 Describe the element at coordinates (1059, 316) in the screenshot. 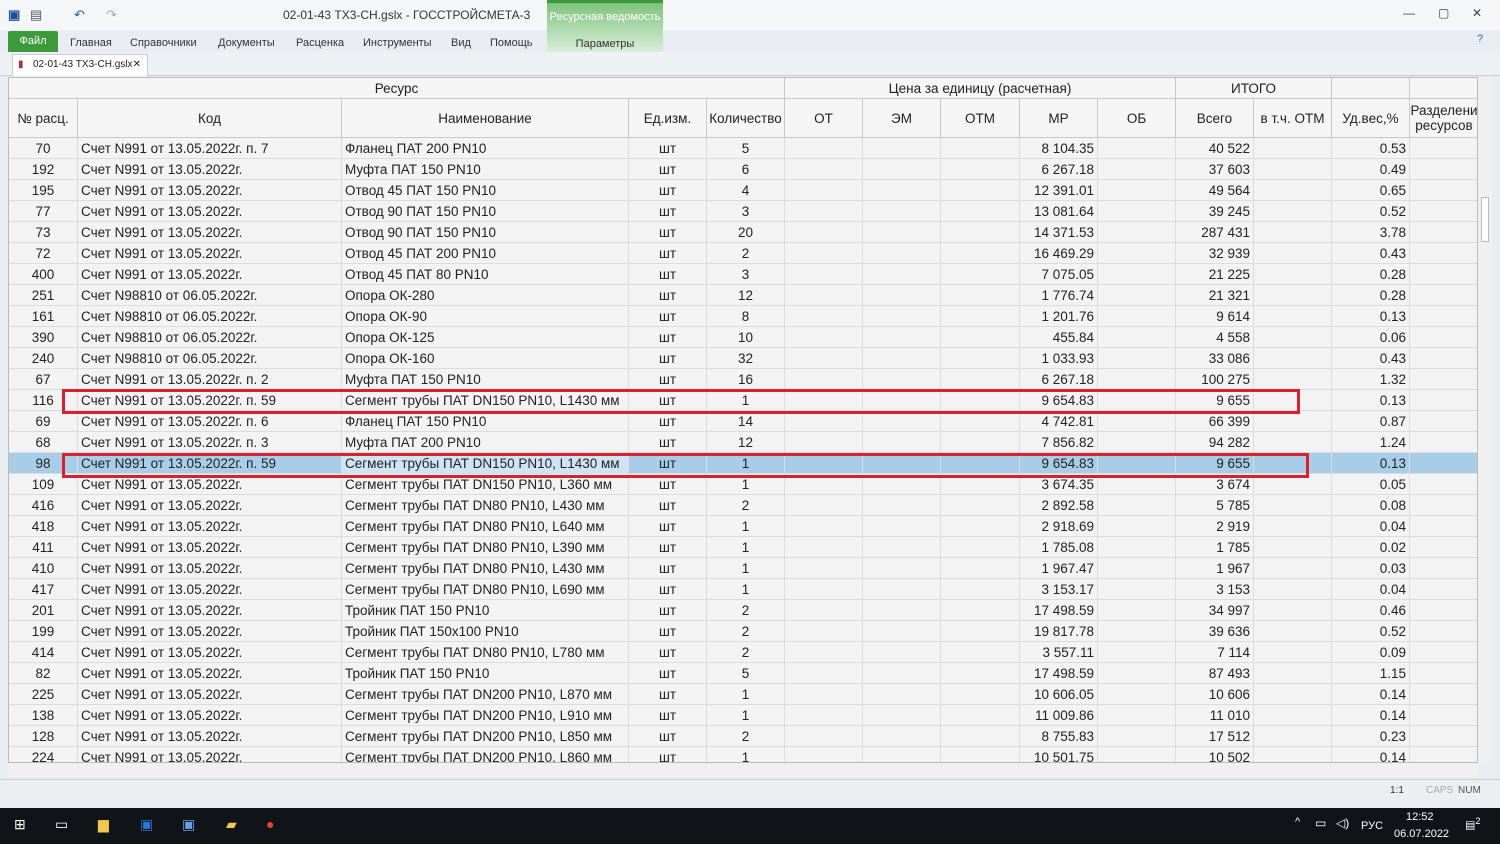

I see `cell-mr: 1 201.76` at that location.